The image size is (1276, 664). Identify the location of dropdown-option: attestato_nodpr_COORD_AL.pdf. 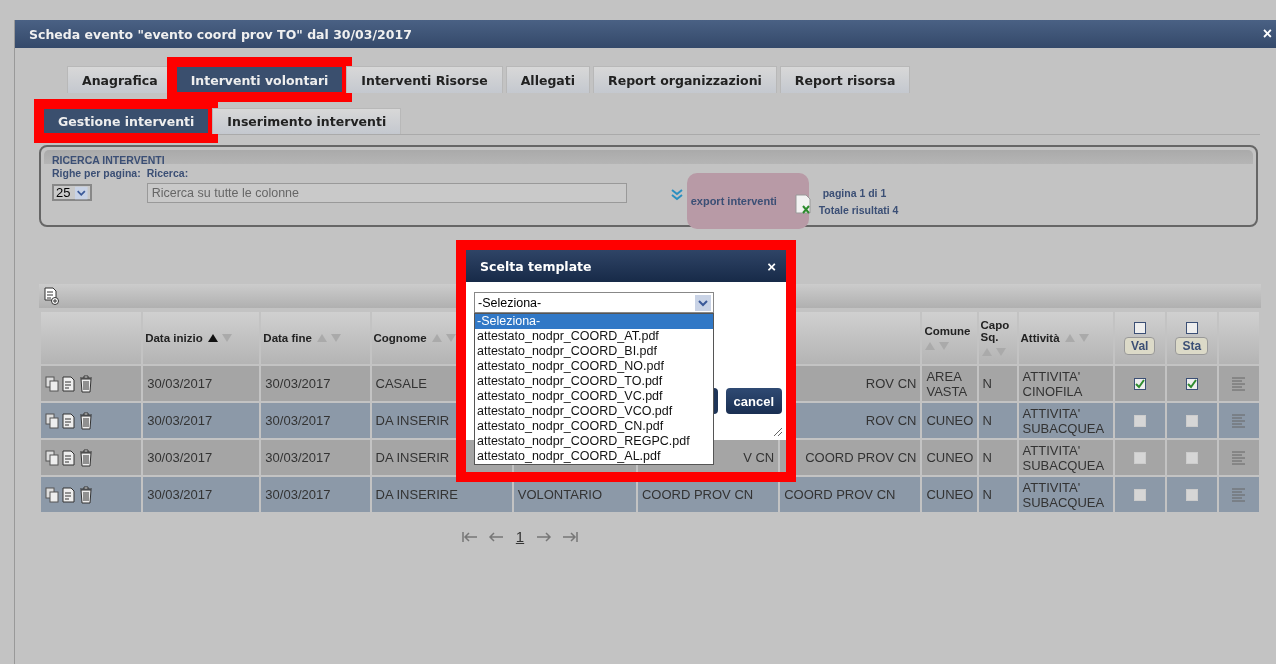
(594, 456).